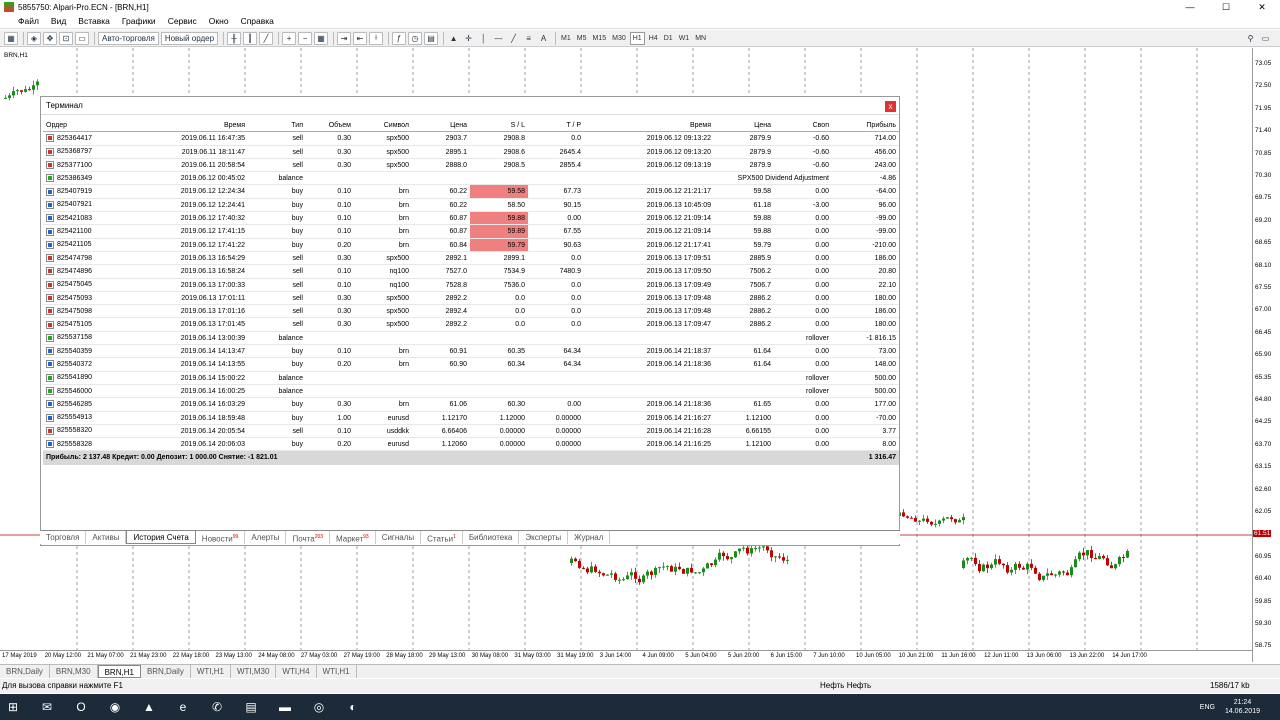  I want to click on menu-insert: Вставка, so click(94, 21).